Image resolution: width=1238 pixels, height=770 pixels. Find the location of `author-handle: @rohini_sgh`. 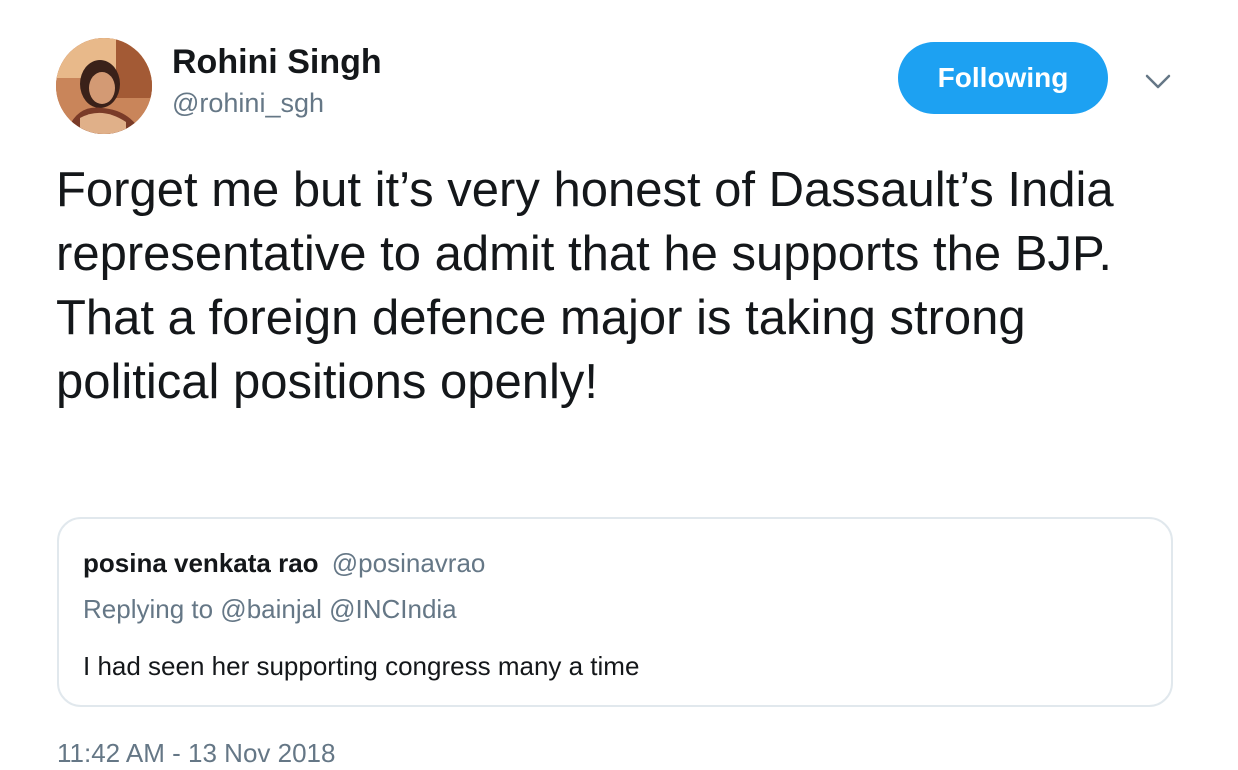

author-handle: @rohini_sgh is located at coordinates (248, 103).